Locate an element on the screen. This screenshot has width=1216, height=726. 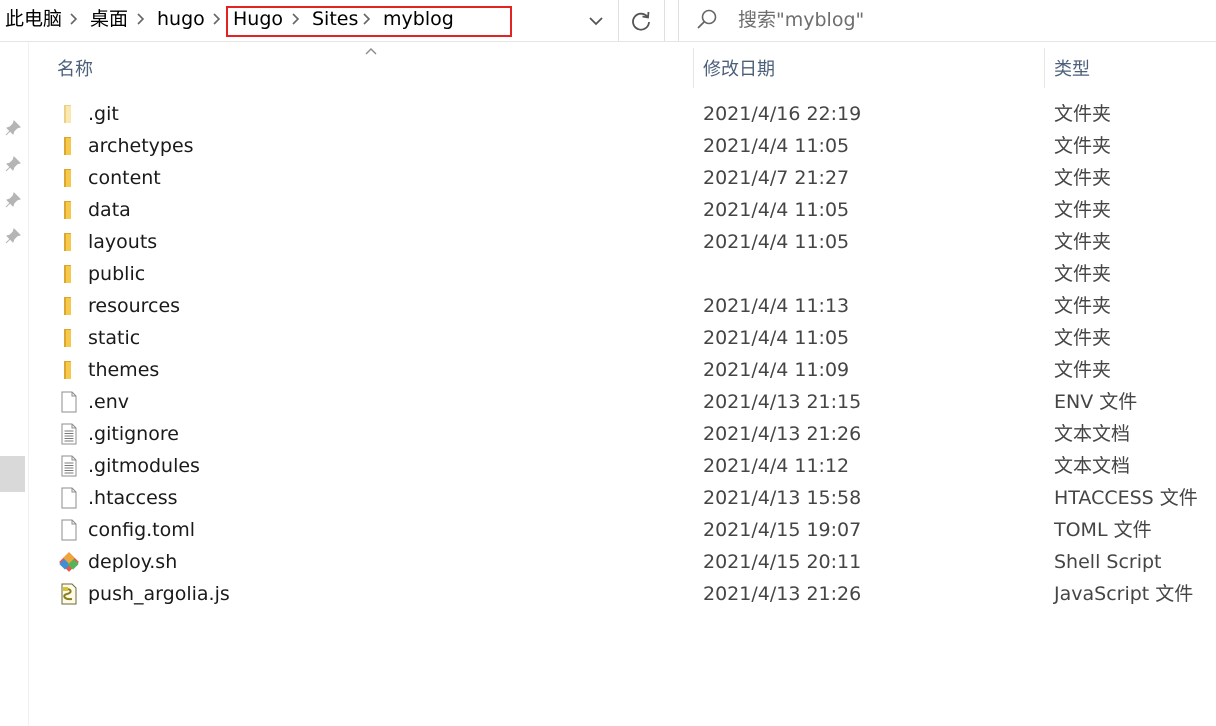
column-header-type: 类型 is located at coordinates (1072, 70).